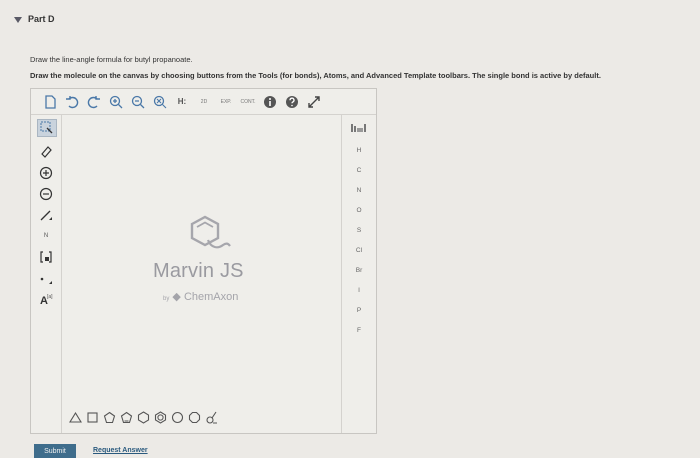  What do you see at coordinates (359, 210) in the screenshot?
I see `element-O: O` at bounding box center [359, 210].